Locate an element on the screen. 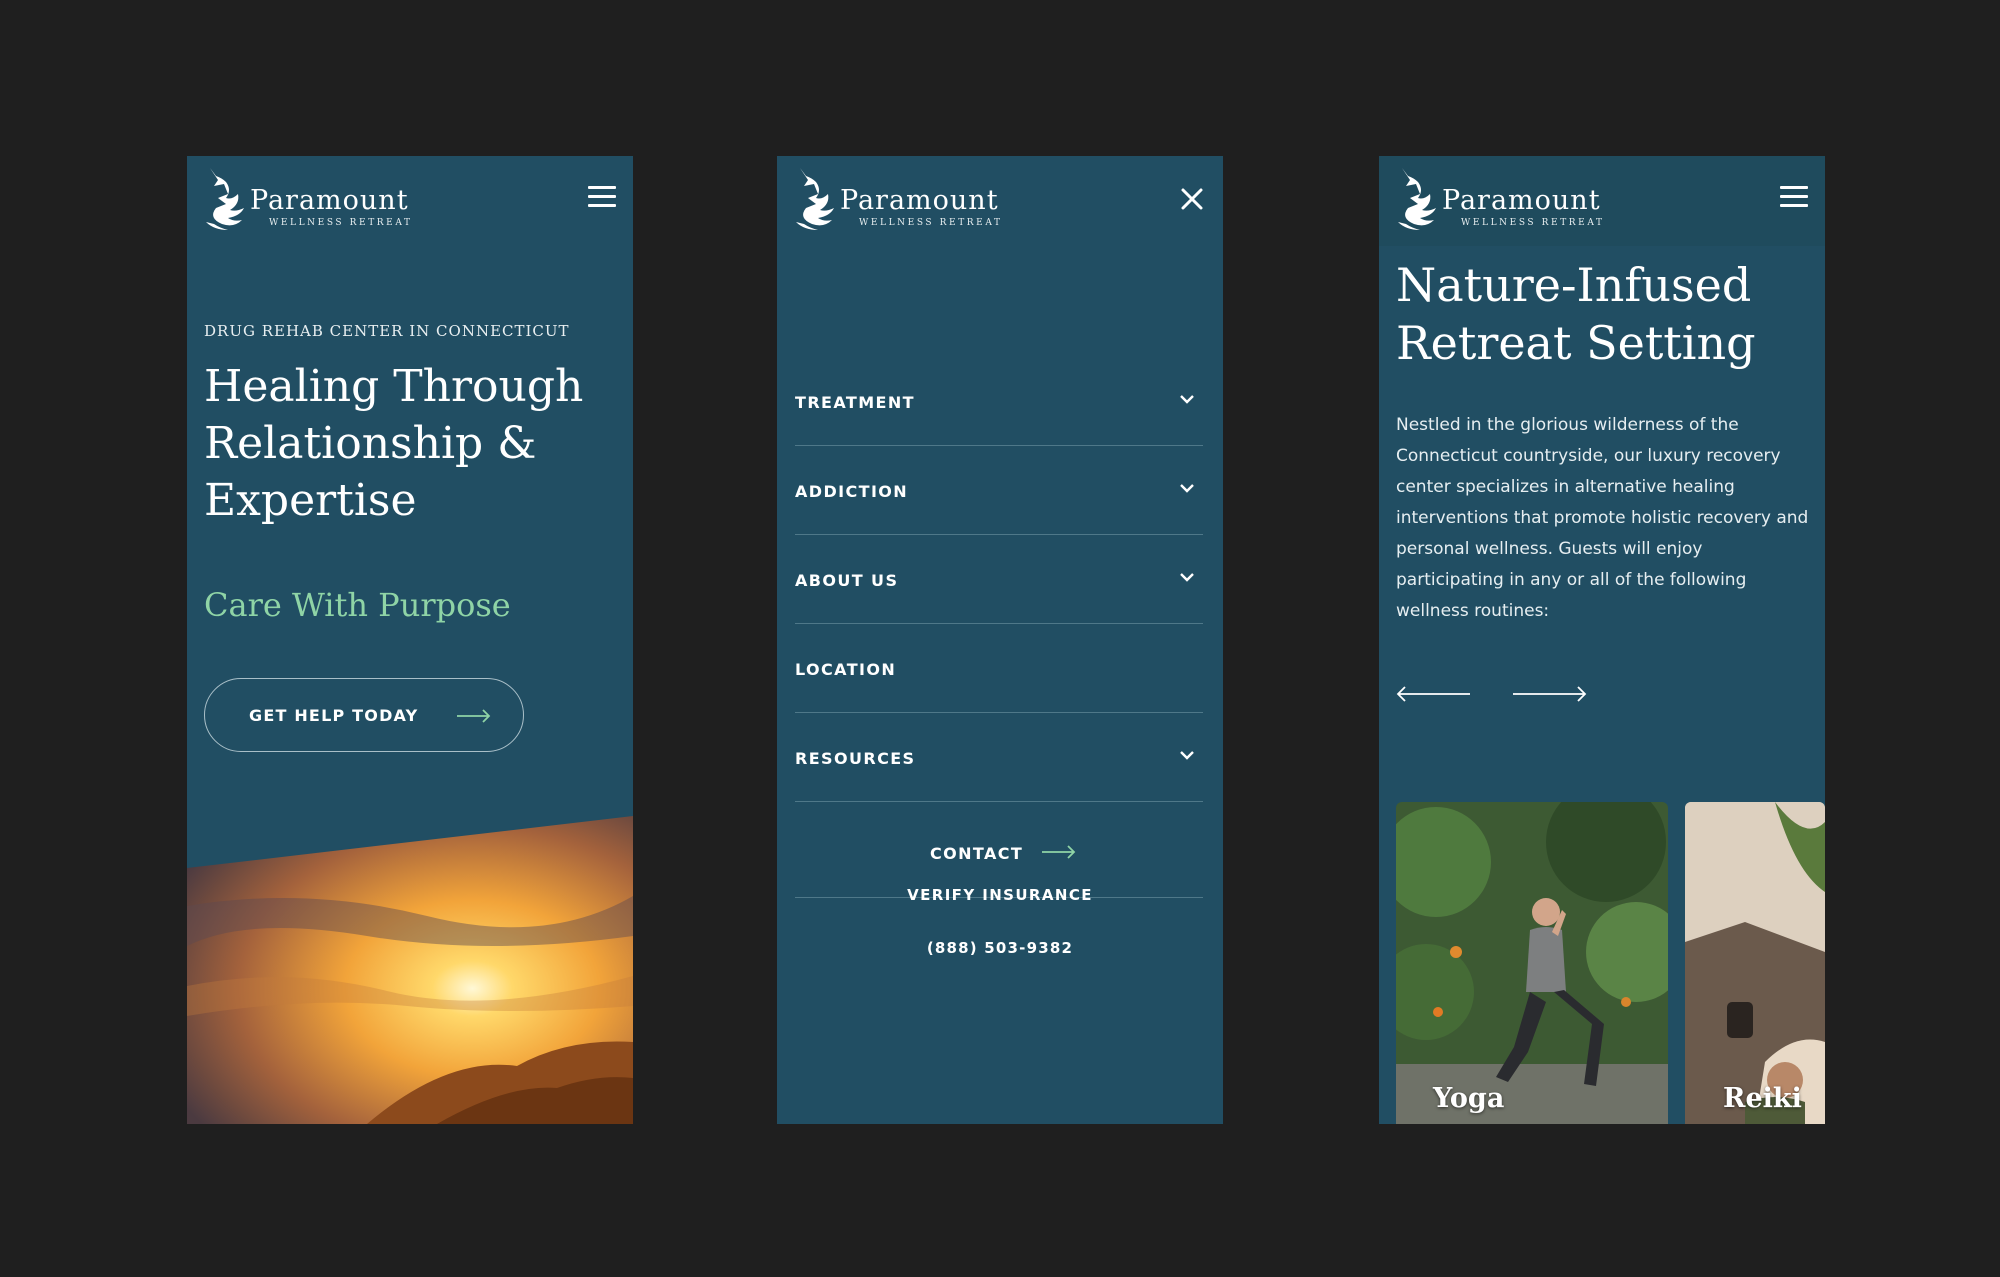 The image size is (2000, 1277). contact-label: CONTACT is located at coordinates (977, 853).